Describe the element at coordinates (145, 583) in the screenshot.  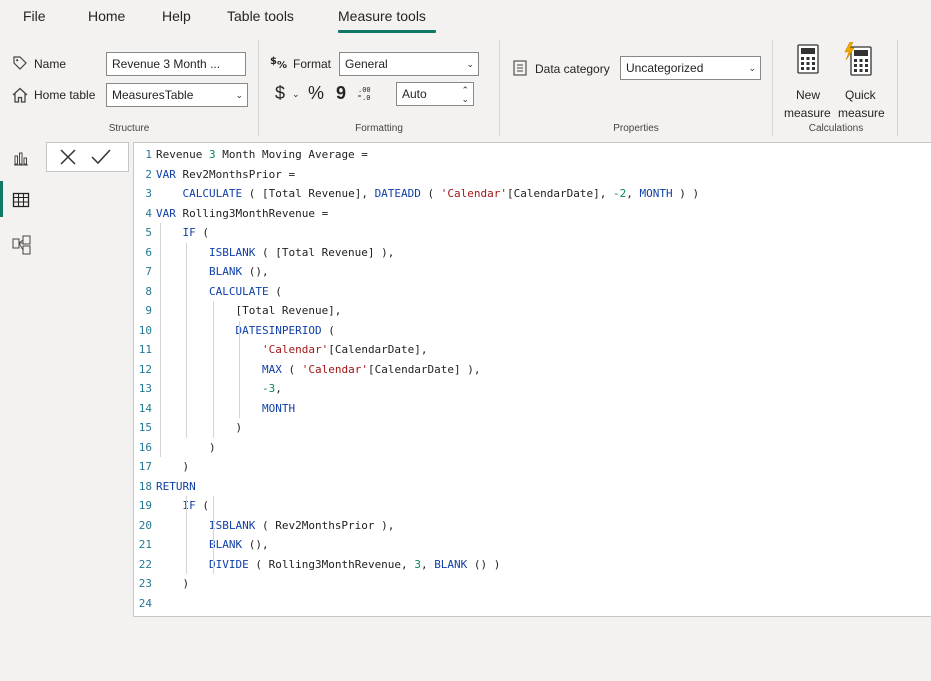
I see `line-number: 23` at that location.